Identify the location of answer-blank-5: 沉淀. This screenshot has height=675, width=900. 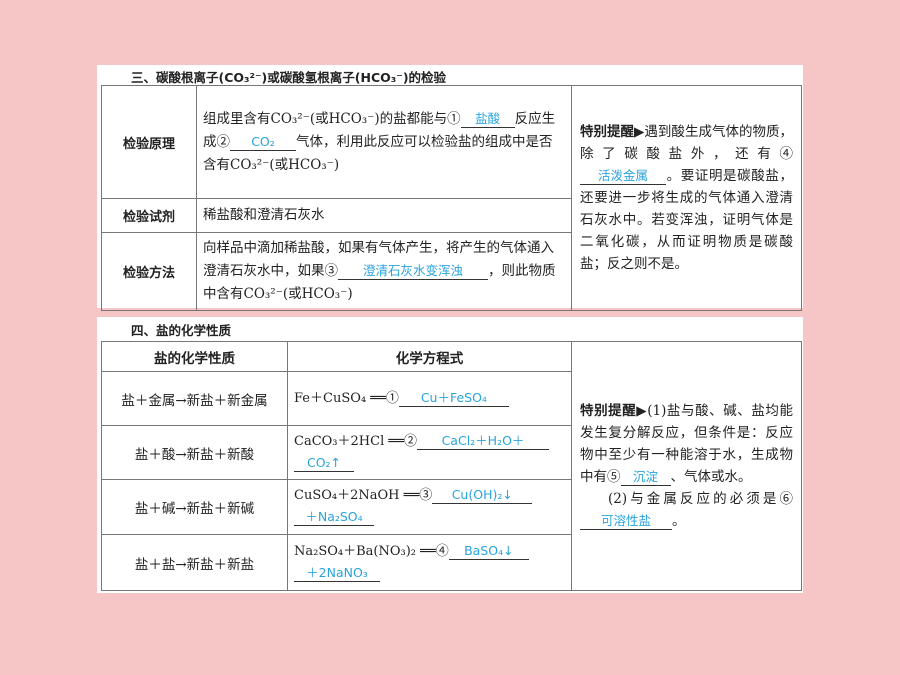
(645, 477).